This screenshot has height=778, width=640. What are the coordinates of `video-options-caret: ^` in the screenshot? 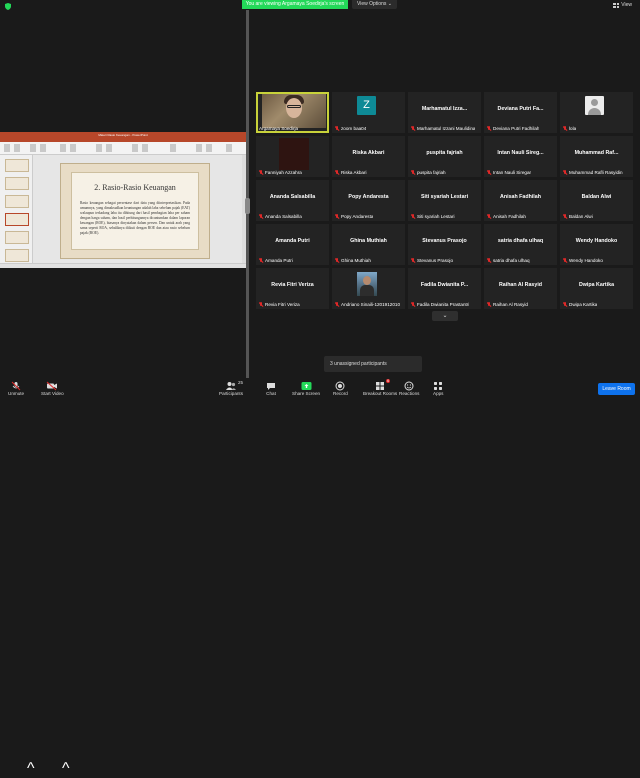 It's located at (66, 769).